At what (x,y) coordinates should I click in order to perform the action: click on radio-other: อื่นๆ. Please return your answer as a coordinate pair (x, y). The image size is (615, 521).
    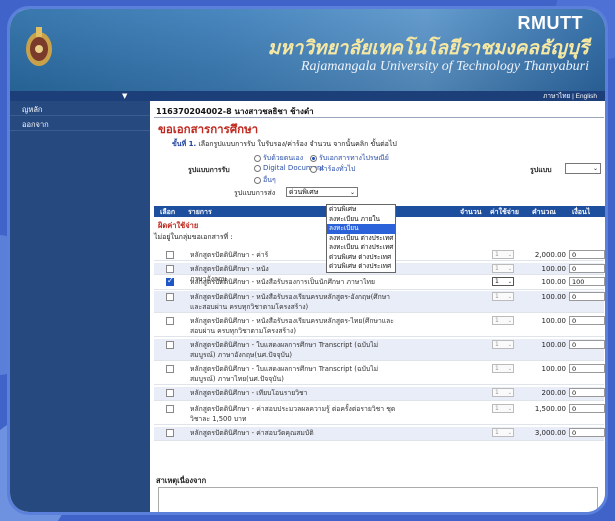
    Looking at the image, I should click on (265, 180).